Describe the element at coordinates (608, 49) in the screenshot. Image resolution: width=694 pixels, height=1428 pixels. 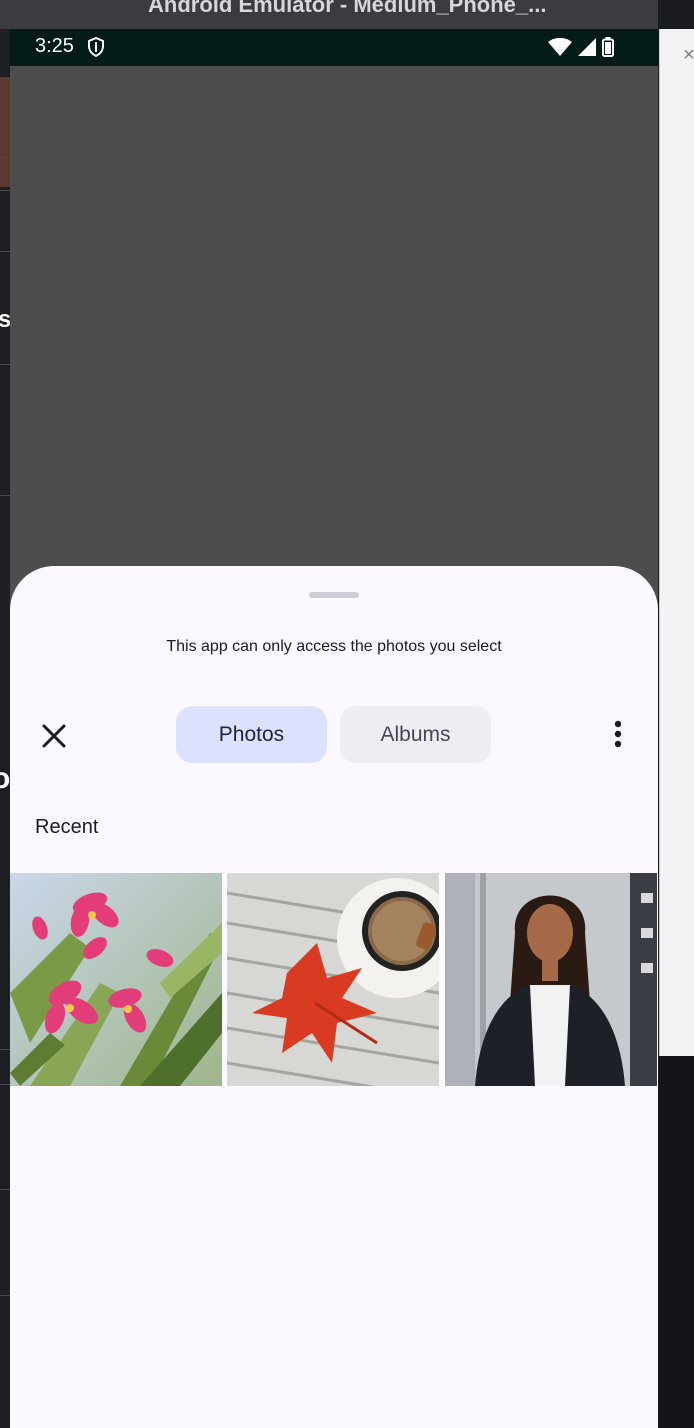
I see `battery-icon` at that location.